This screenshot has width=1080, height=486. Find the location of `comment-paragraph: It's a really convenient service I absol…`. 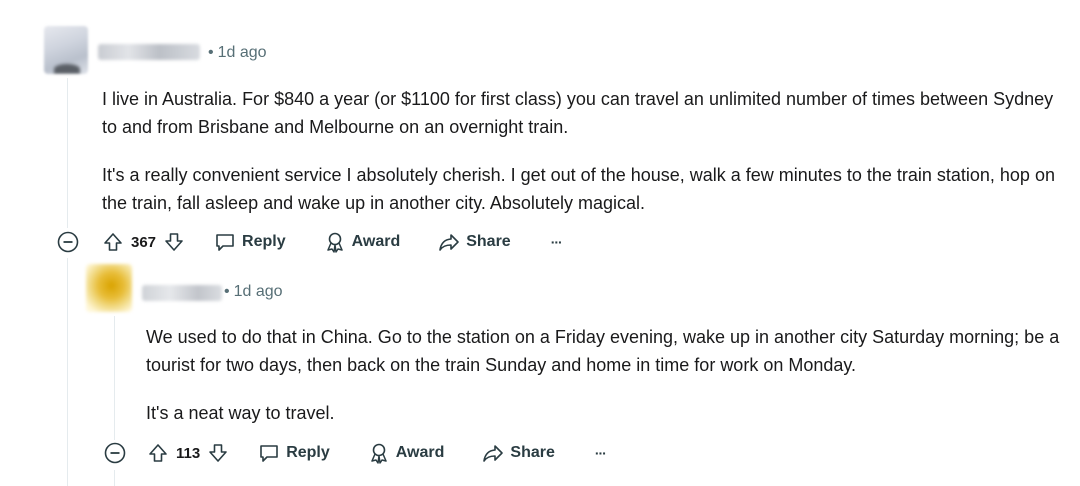

comment-paragraph: It's a really convenient service I absol… is located at coordinates (578, 189).